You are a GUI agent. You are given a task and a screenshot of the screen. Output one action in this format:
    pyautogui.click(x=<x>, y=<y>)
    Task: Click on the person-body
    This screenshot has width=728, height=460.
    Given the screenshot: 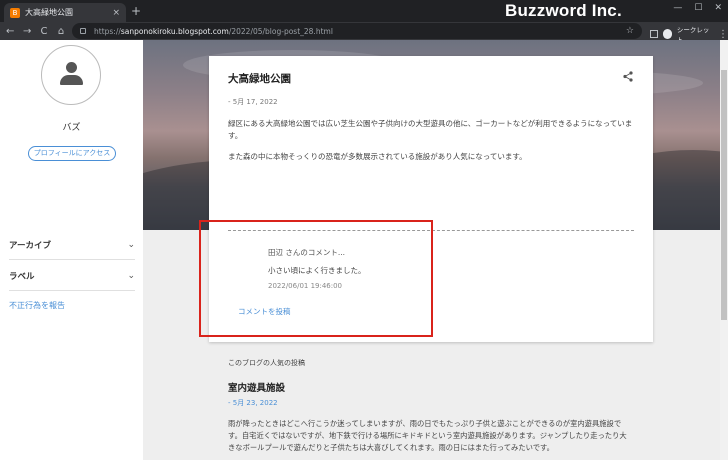 What is the action you would take?
    pyautogui.click(x=71, y=80)
    